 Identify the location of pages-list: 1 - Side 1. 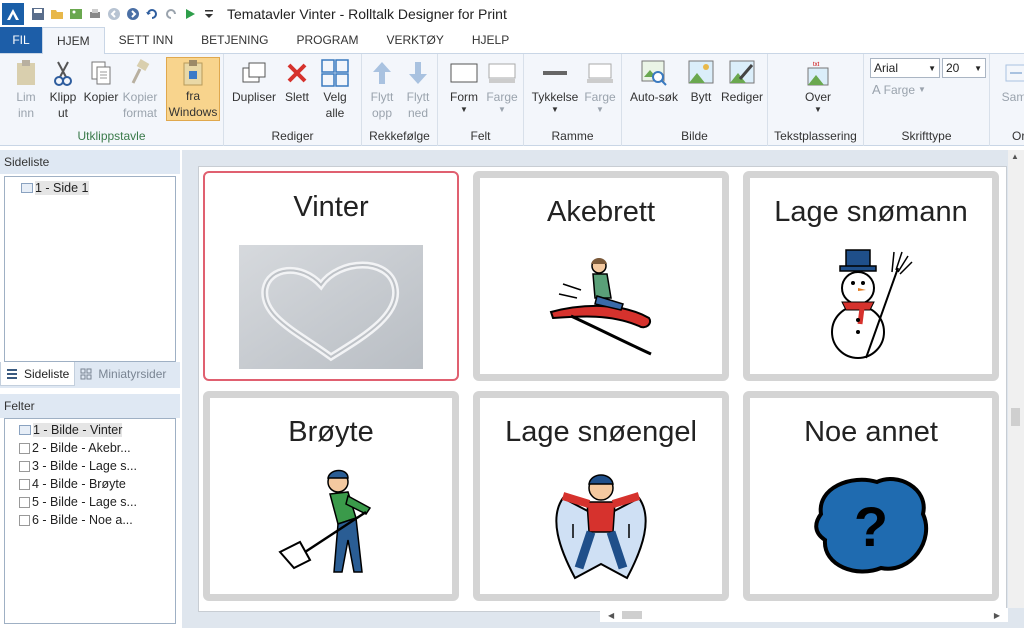
(90, 269).